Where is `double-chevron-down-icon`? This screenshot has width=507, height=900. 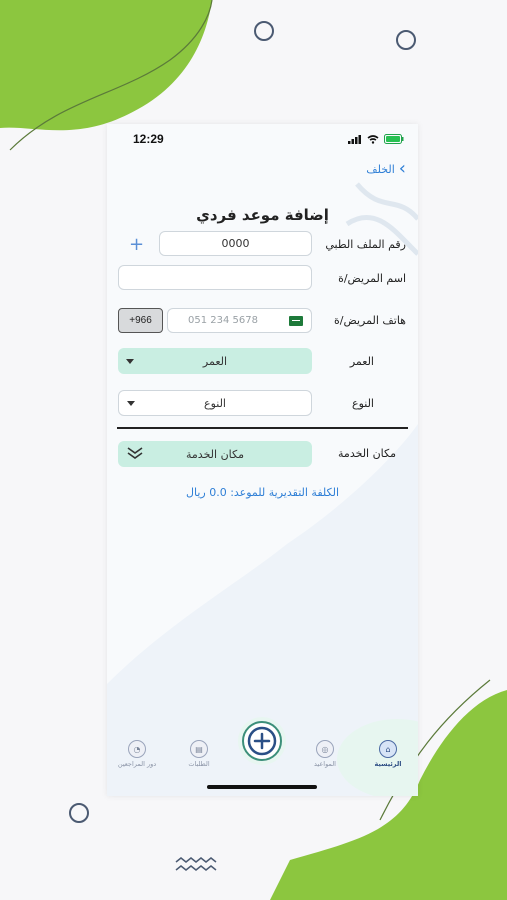
double-chevron-down-icon is located at coordinates (135, 453).